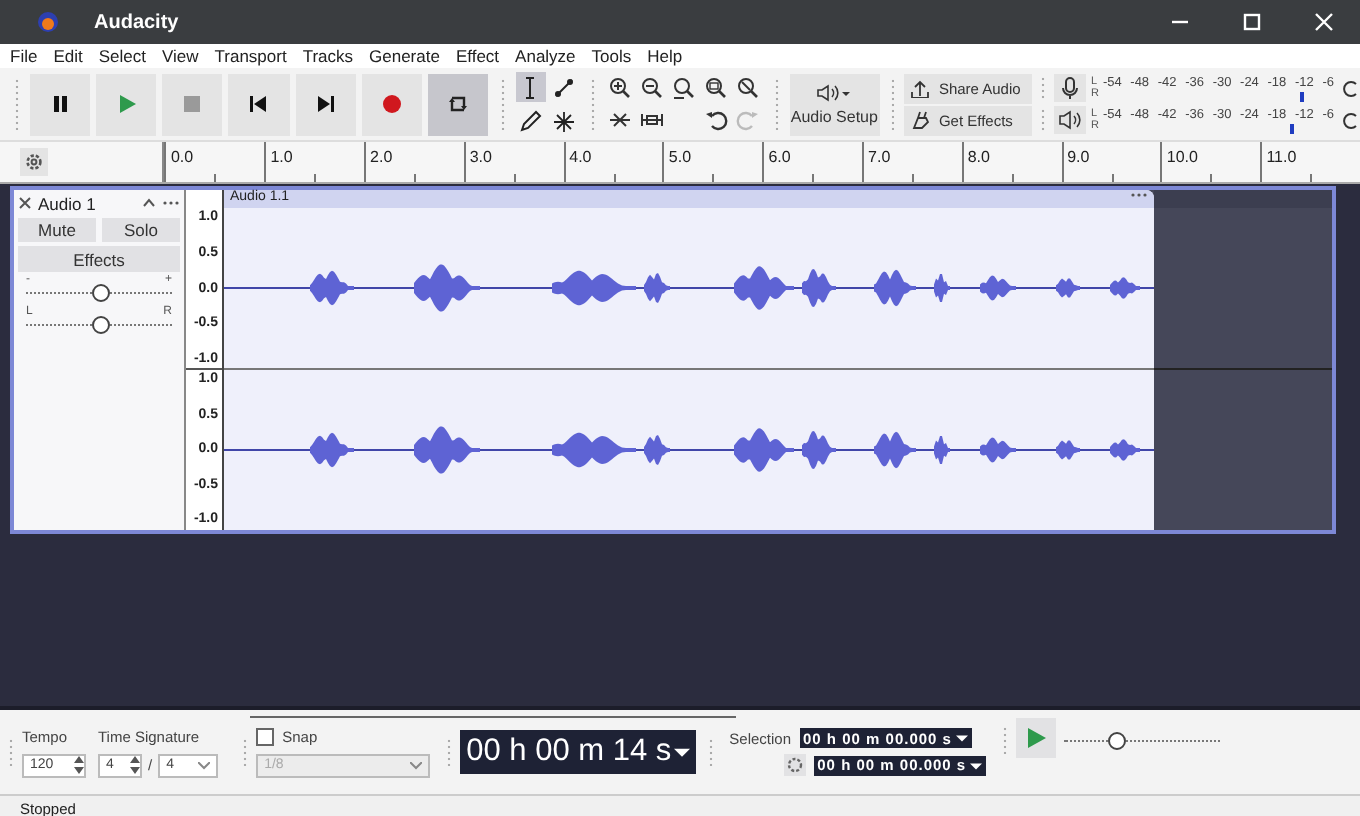  I want to click on draw-tool, so click(530, 121).